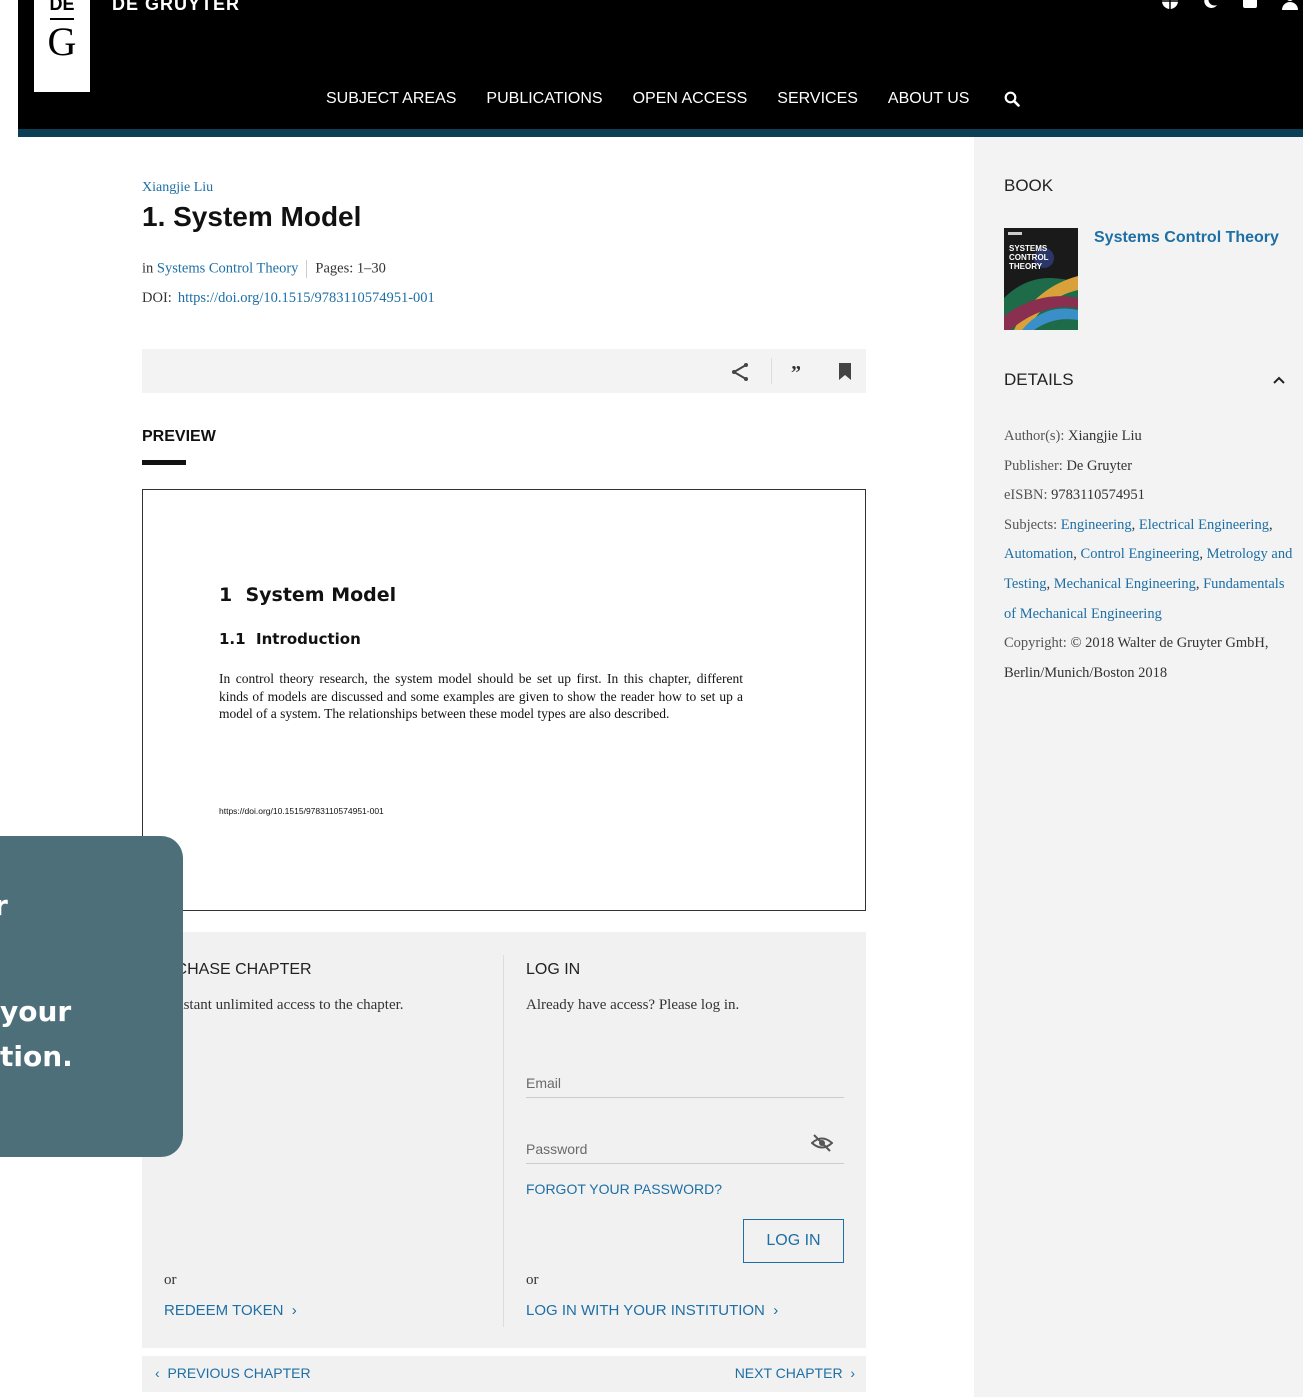 The image size is (1303, 1397). I want to click on pages-value: 1–30, so click(371, 268).